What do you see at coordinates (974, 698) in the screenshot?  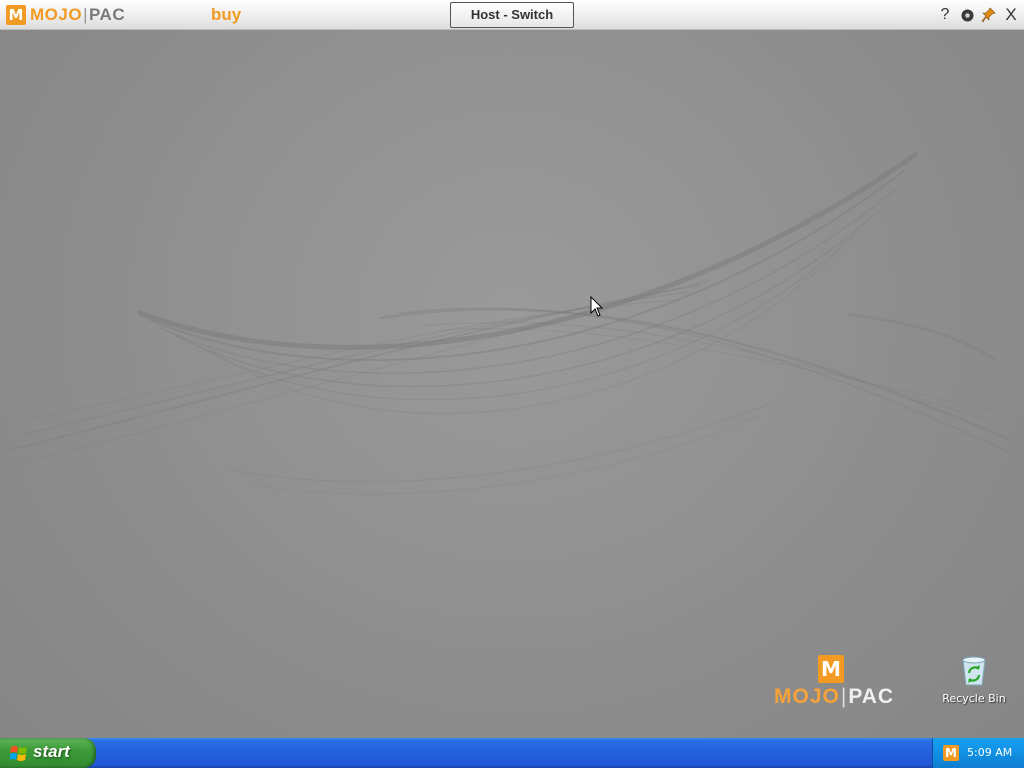 I see `recycle-bin-label: Recycle Bin` at bounding box center [974, 698].